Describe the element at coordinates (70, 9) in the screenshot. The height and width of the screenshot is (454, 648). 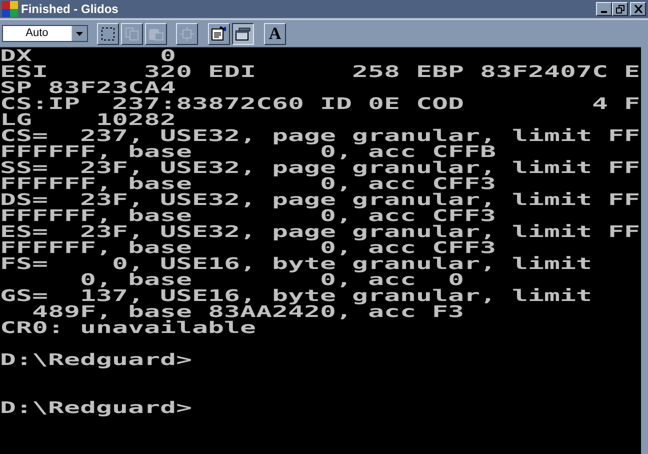
I see `window-title: Finished - Glidos` at that location.